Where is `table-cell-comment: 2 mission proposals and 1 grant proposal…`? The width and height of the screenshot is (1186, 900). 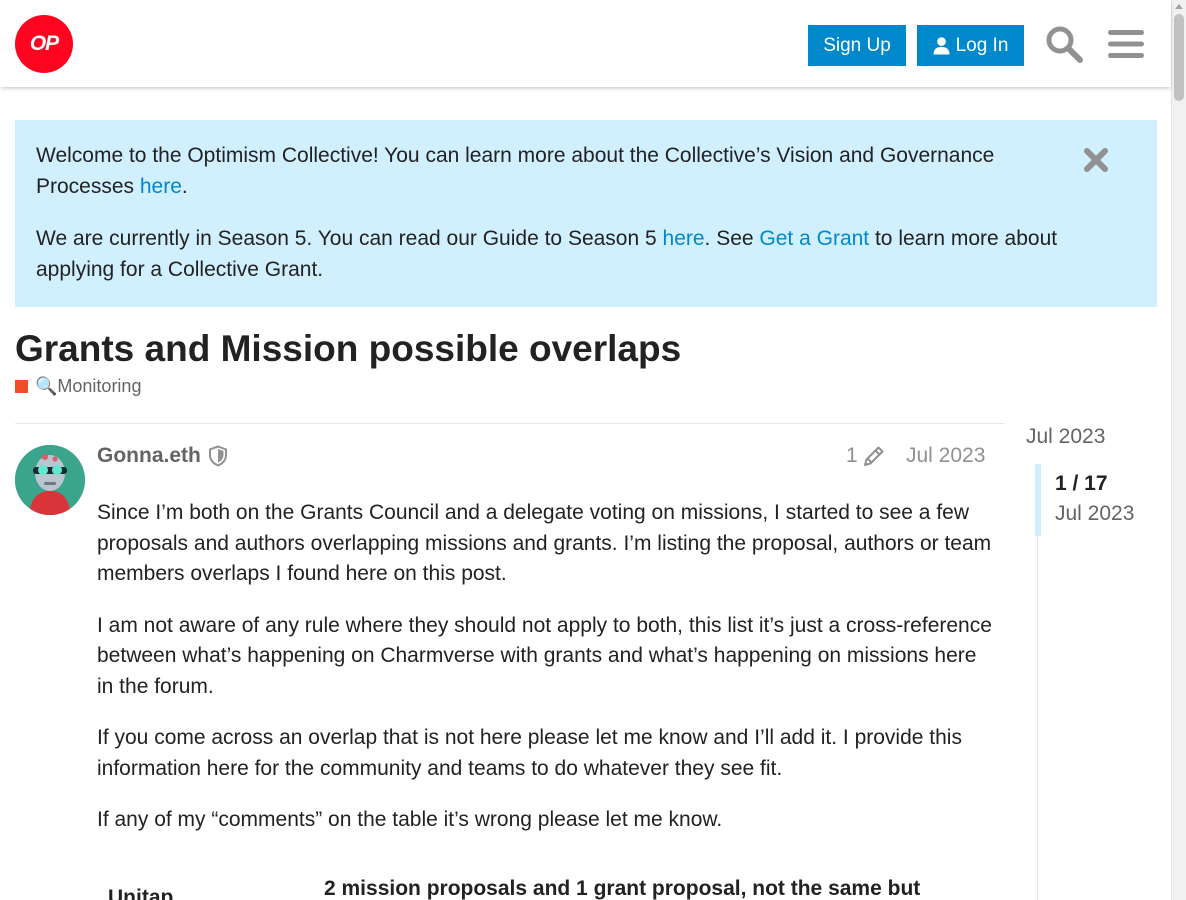
table-cell-comment: 2 mission proposals and 1 grant proposal… is located at coordinates (622, 888).